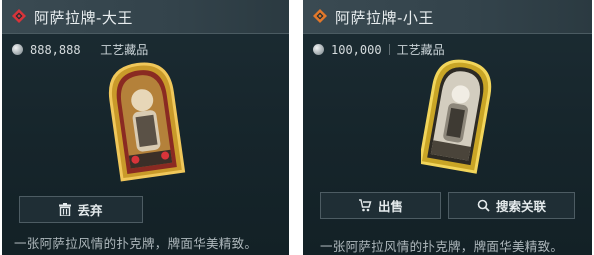 The width and height of the screenshot is (594, 255). Describe the element at coordinates (384, 18) in the screenshot. I see `item-title: 阿萨拉牌-小王` at that location.